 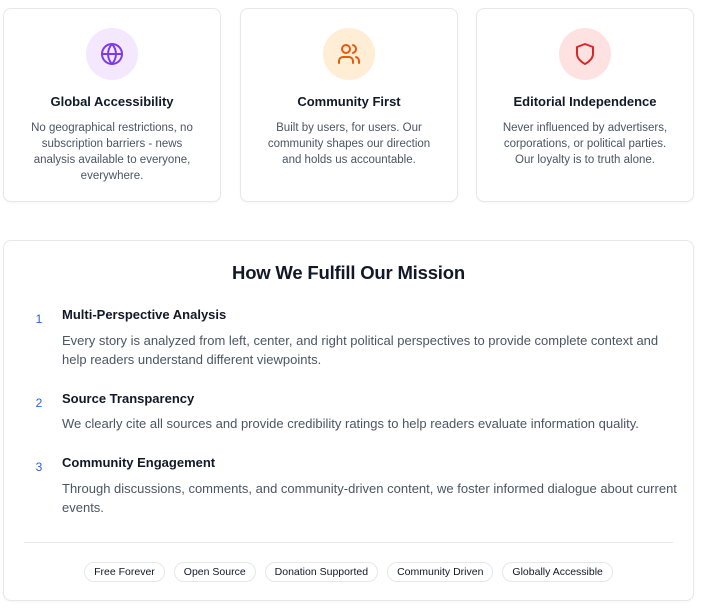 What do you see at coordinates (557, 572) in the screenshot?
I see `tag-globally-accessible: Globally Accessible` at bounding box center [557, 572].